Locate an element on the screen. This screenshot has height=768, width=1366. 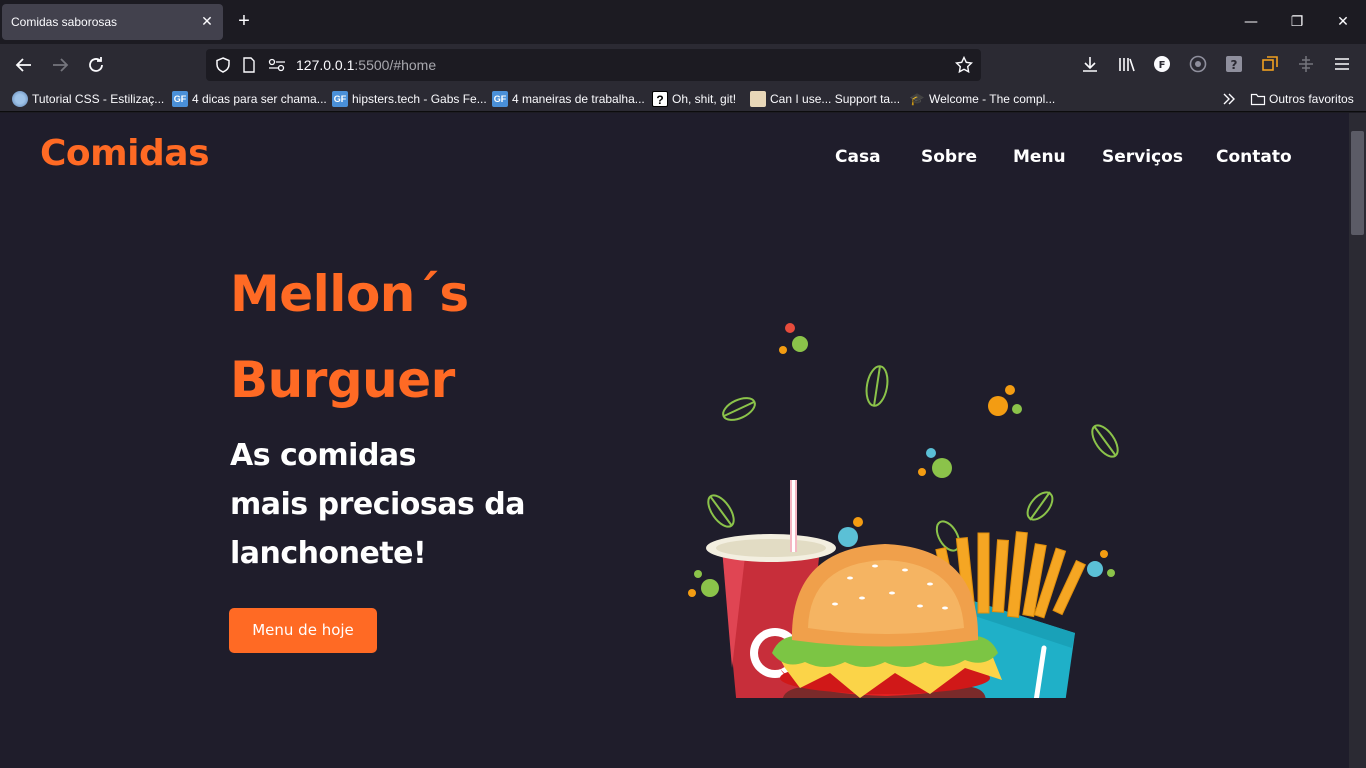
hero-subtitle: As comidas mais preciosas da lanchonete! is located at coordinates (378, 504).